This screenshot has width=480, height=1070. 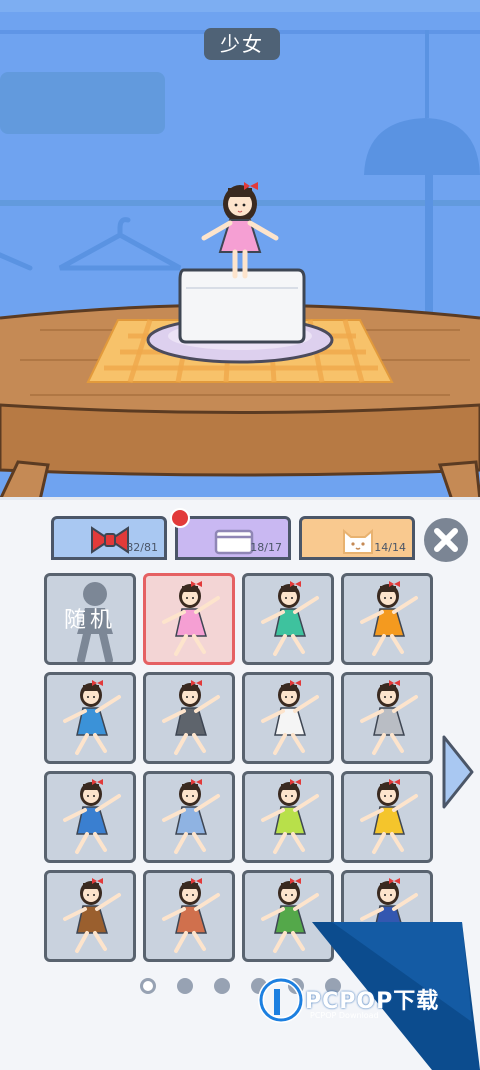 What do you see at coordinates (180, 518) in the screenshot?
I see `notification-badge` at bounding box center [180, 518].